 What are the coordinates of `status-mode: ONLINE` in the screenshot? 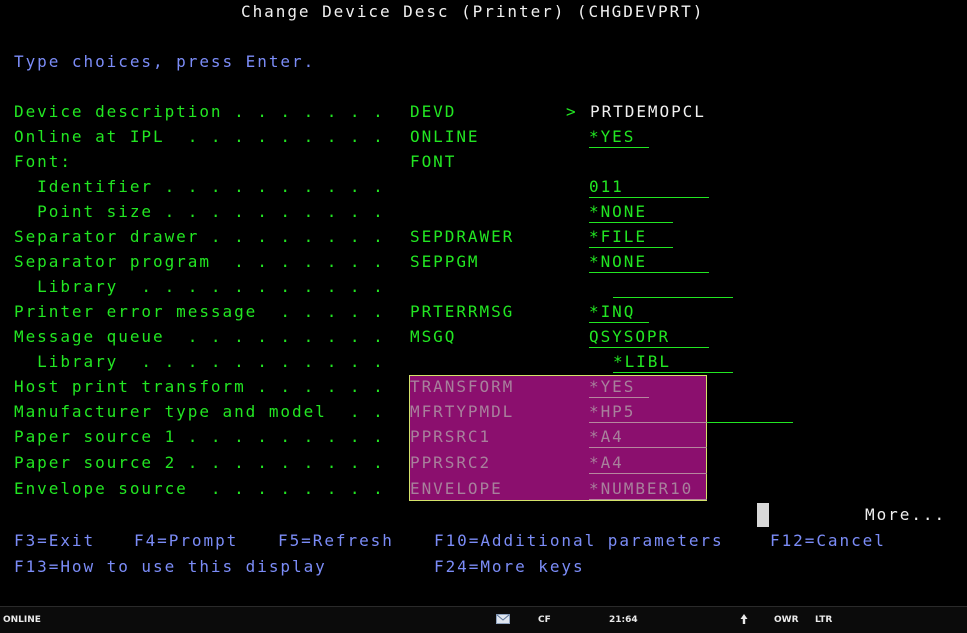 It's located at (22, 620).